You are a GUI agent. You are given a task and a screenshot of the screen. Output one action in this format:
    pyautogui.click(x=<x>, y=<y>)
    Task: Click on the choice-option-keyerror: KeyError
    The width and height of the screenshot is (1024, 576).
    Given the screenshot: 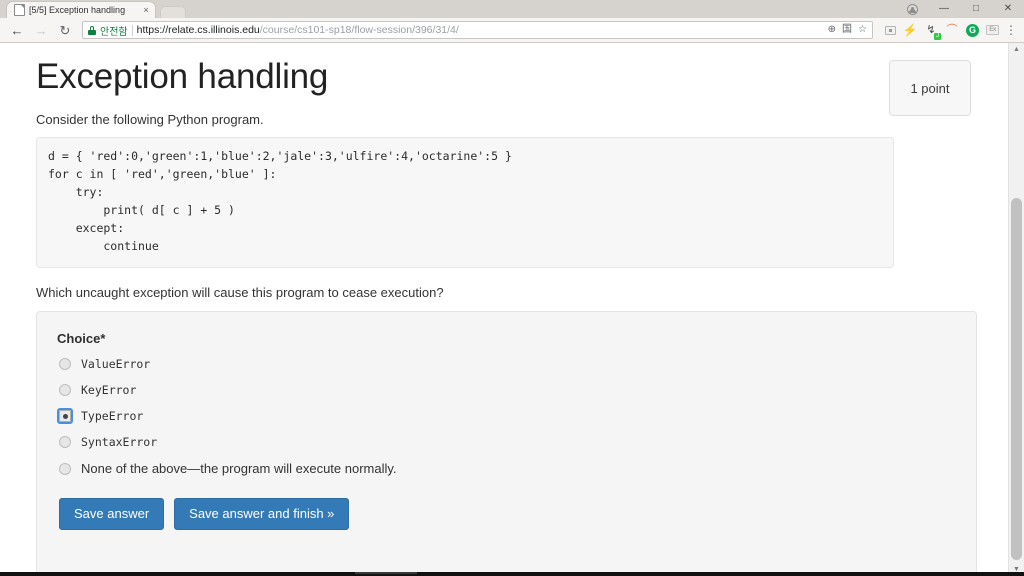 What is the action you would take?
    pyautogui.click(x=506, y=390)
    